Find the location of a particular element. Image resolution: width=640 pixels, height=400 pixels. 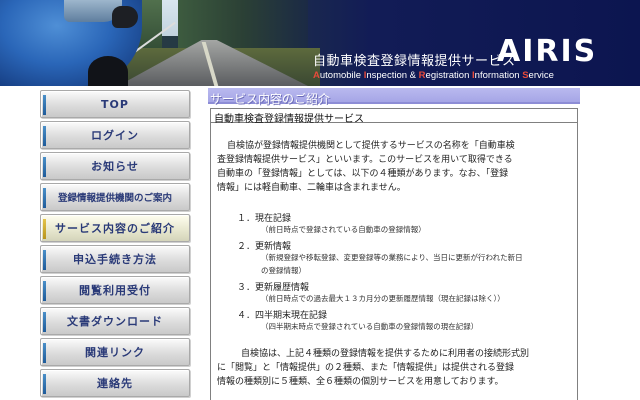

nav-label: 閲覧利用受付 is located at coordinates (115, 290).